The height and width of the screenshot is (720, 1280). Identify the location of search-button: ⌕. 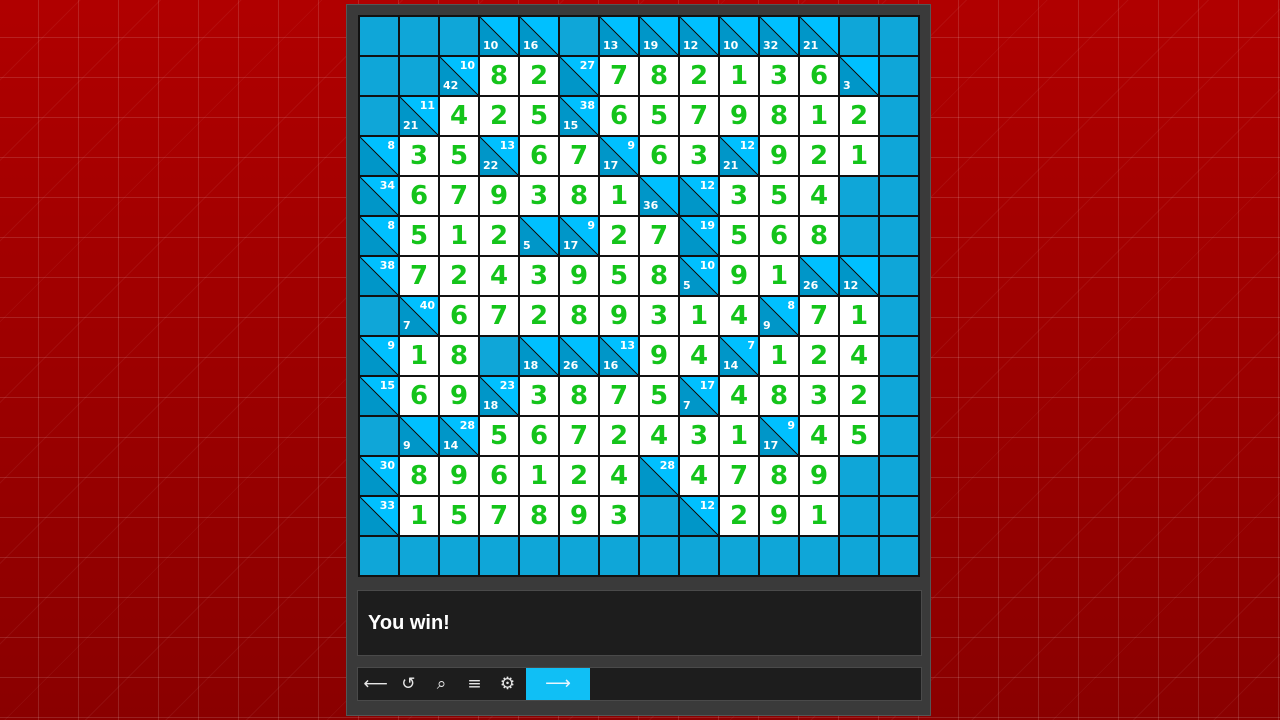
(441, 684).